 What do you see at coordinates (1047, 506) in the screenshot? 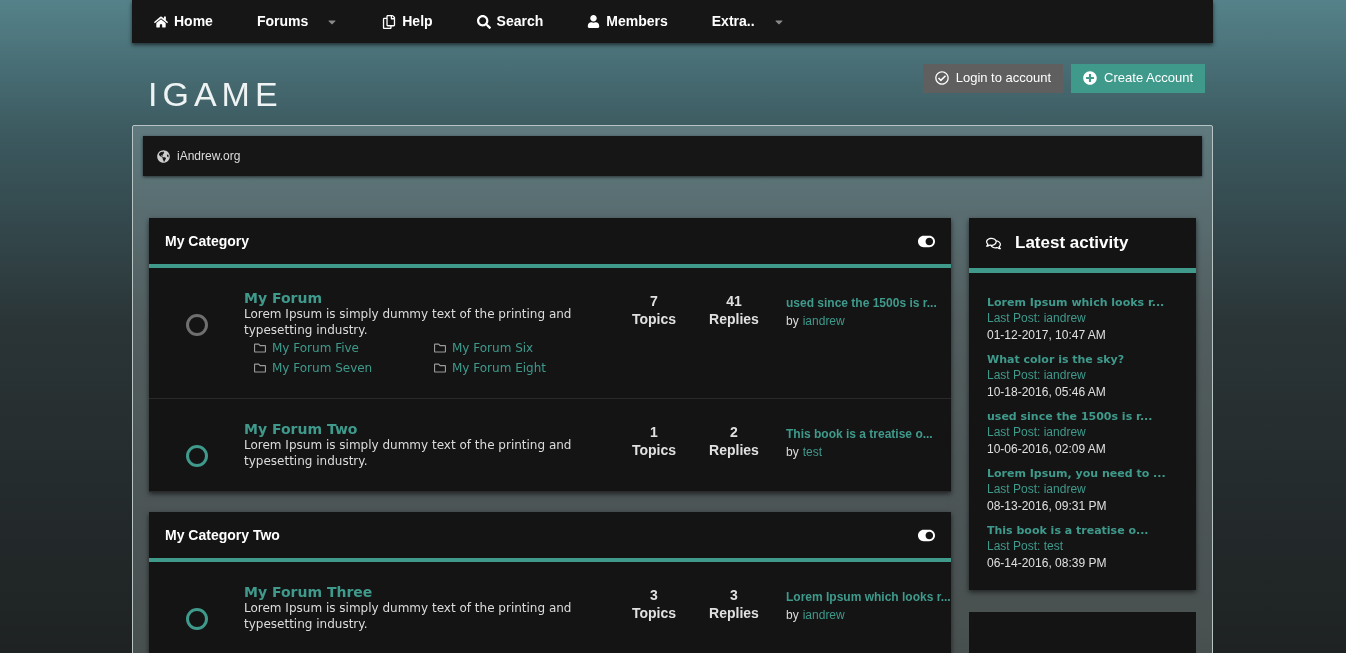
I see `activity-date: 08-13-2016, 09:31 PM` at bounding box center [1047, 506].